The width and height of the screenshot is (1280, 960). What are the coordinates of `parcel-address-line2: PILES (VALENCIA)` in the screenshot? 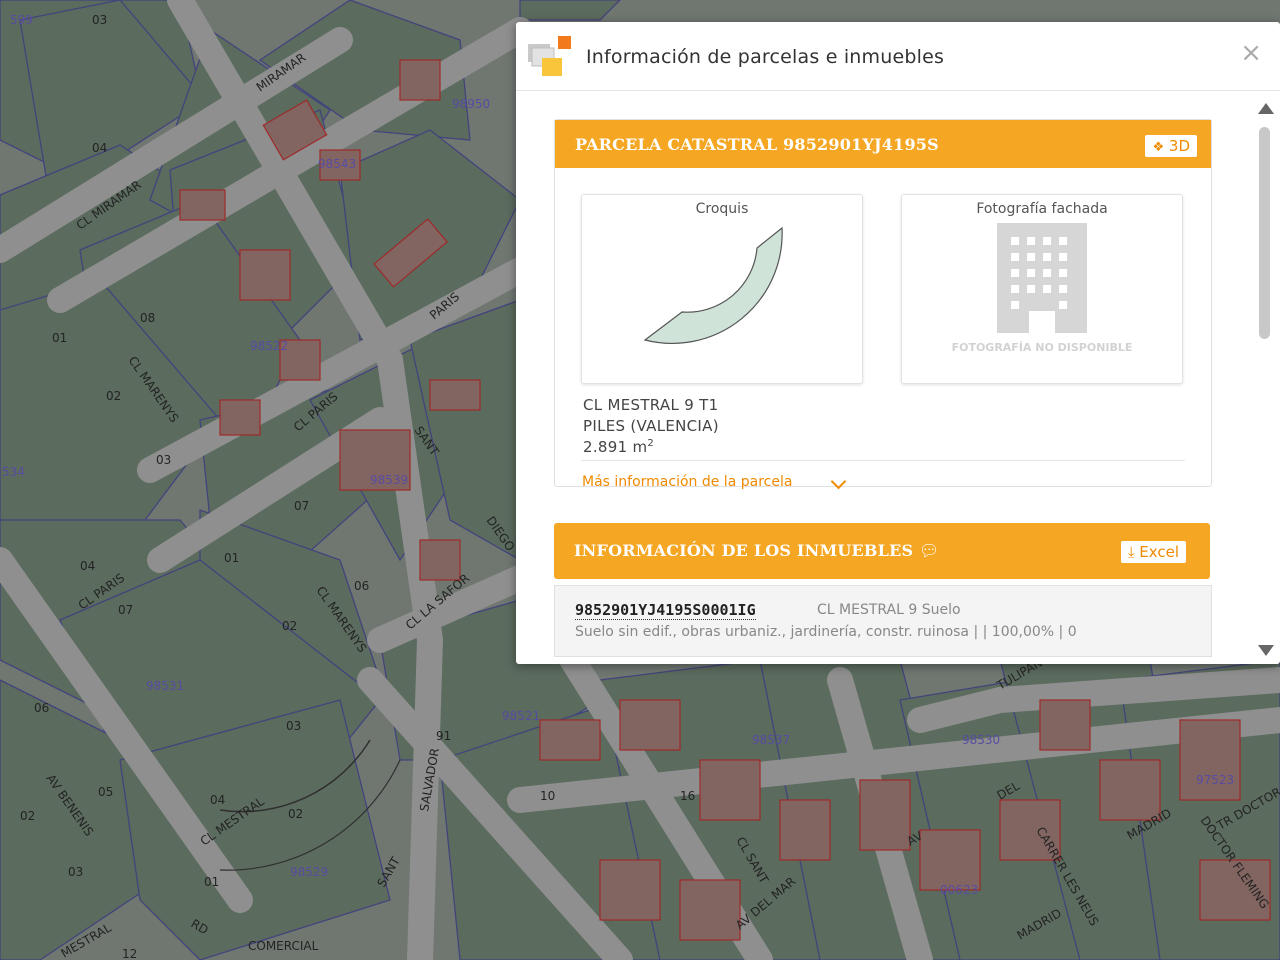 It's located at (651, 426).